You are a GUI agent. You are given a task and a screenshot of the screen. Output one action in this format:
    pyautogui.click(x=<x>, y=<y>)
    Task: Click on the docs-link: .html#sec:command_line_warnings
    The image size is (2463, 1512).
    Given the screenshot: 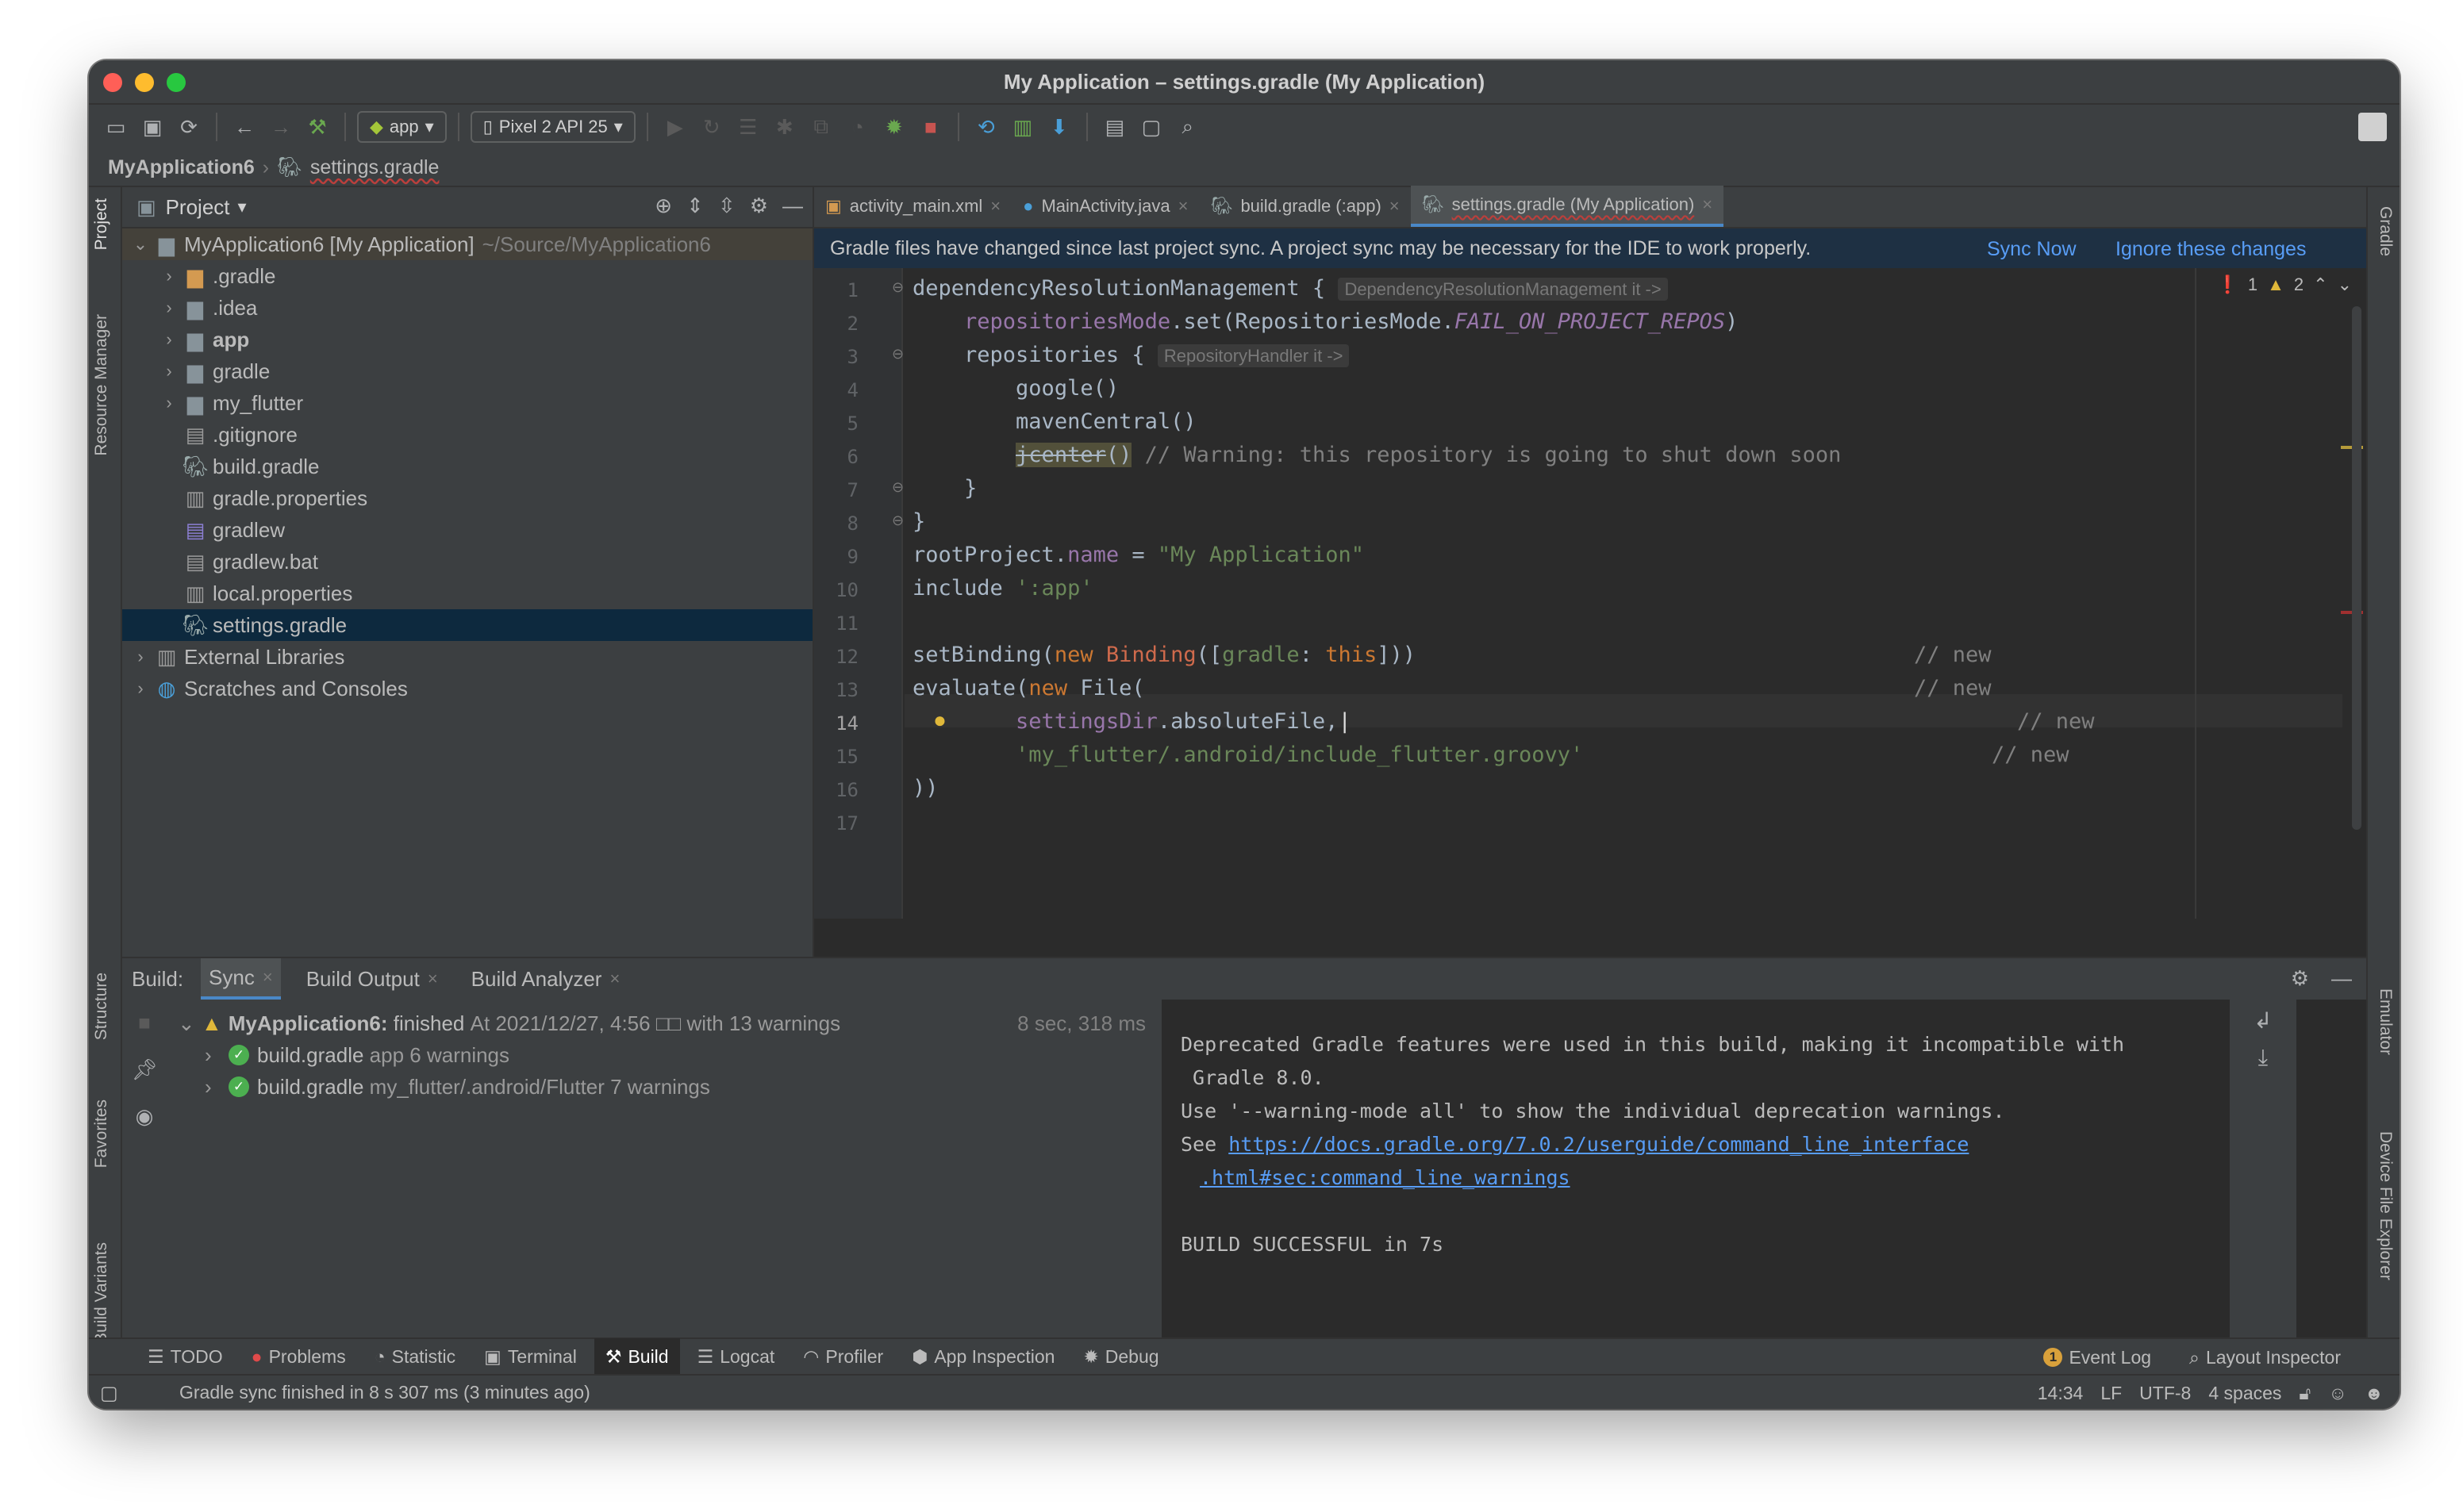 What is the action you would take?
    pyautogui.click(x=1385, y=1178)
    